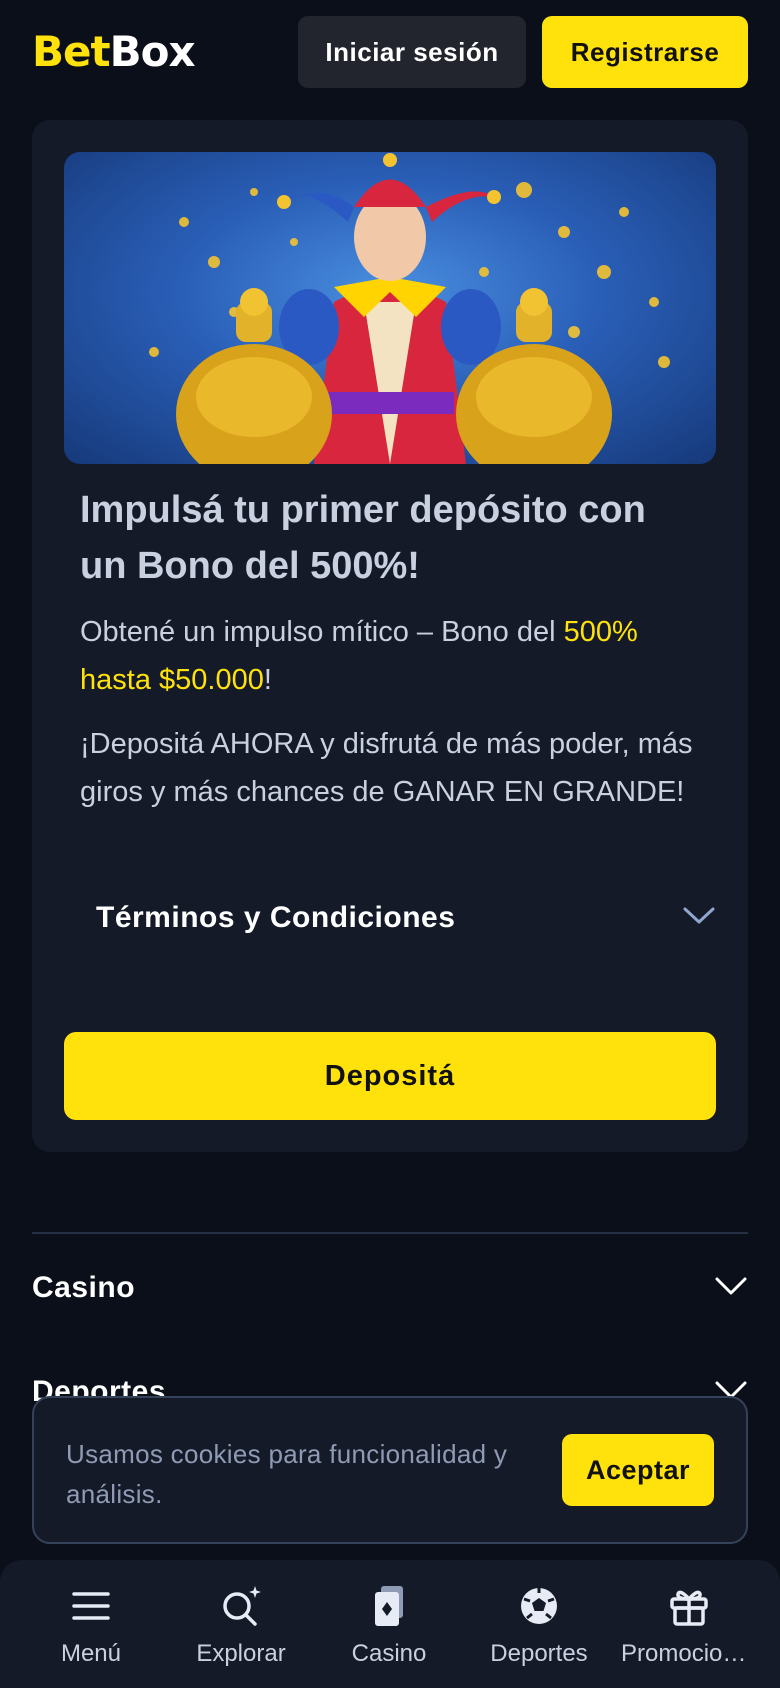 The width and height of the screenshot is (780, 1688). I want to click on nav-item-explore: Explorar, so click(241, 1634).